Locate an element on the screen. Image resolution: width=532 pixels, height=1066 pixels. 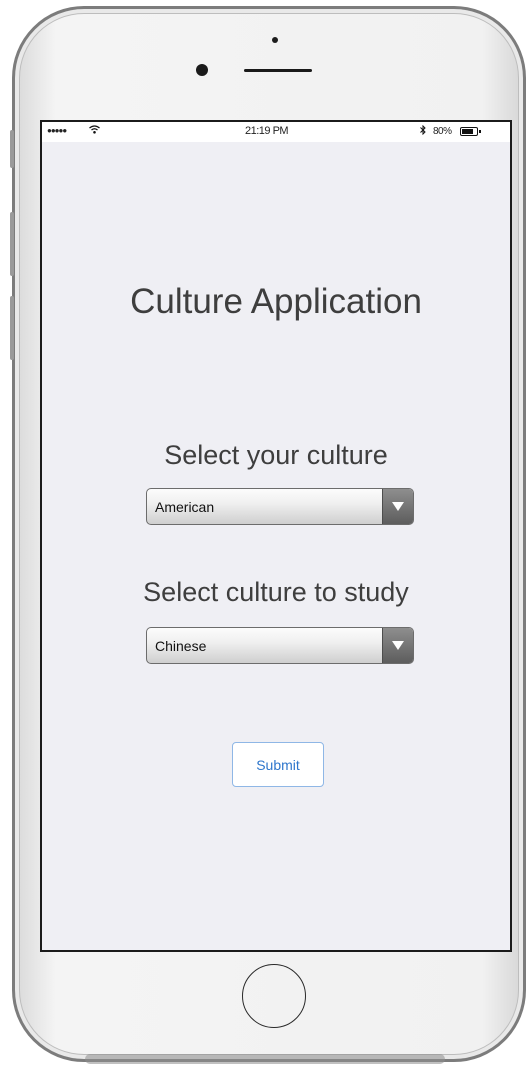
status-time: 21:19 PM is located at coordinates (267, 131).